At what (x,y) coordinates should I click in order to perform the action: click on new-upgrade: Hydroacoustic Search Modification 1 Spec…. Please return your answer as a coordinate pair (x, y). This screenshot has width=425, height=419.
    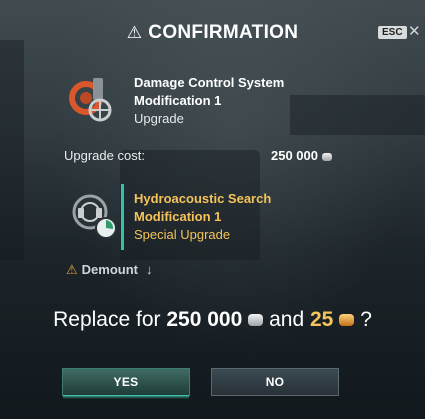
    Looking at the image, I should click on (216, 217).